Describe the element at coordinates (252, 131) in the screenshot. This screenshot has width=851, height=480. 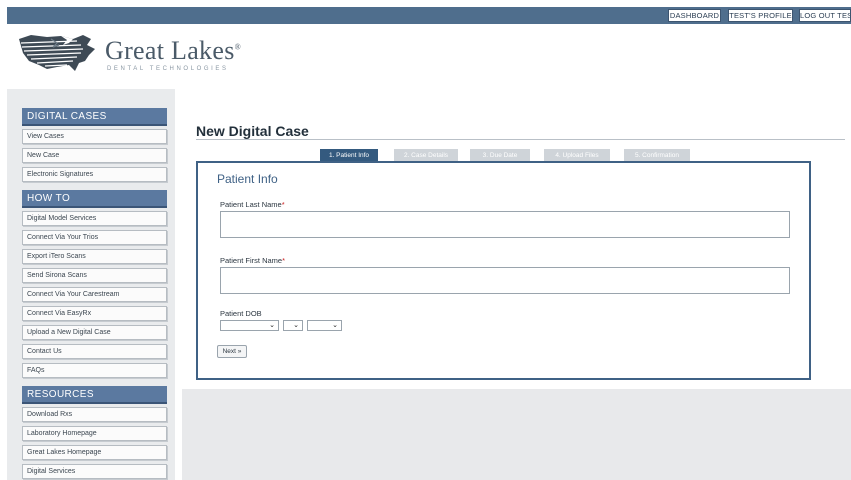
I see `page-title: New Digital Case` at that location.